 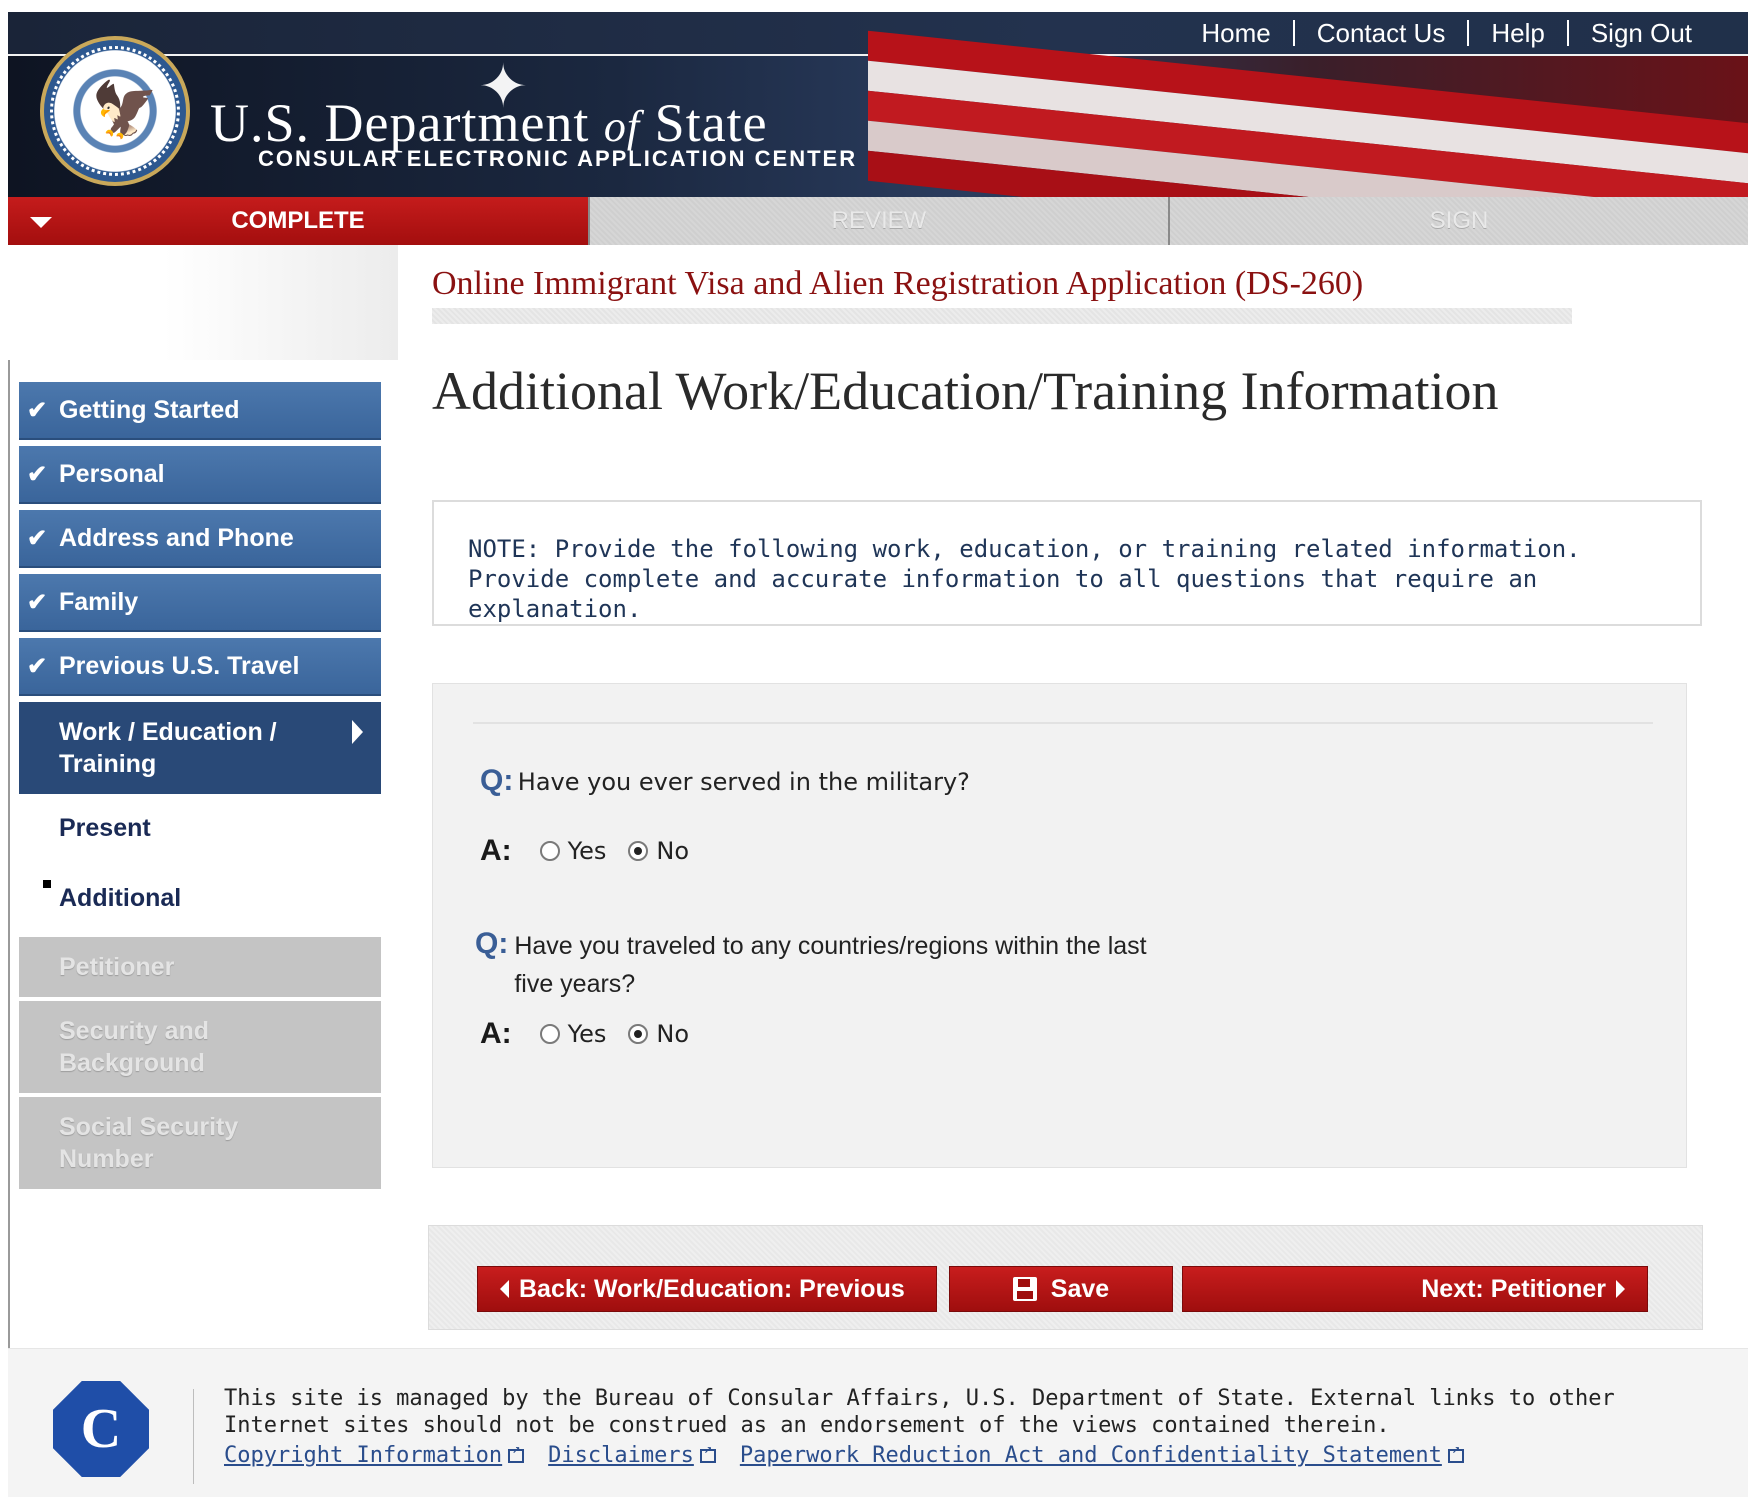 I want to click on floppy-disk-icon, so click(x=1024, y=1289).